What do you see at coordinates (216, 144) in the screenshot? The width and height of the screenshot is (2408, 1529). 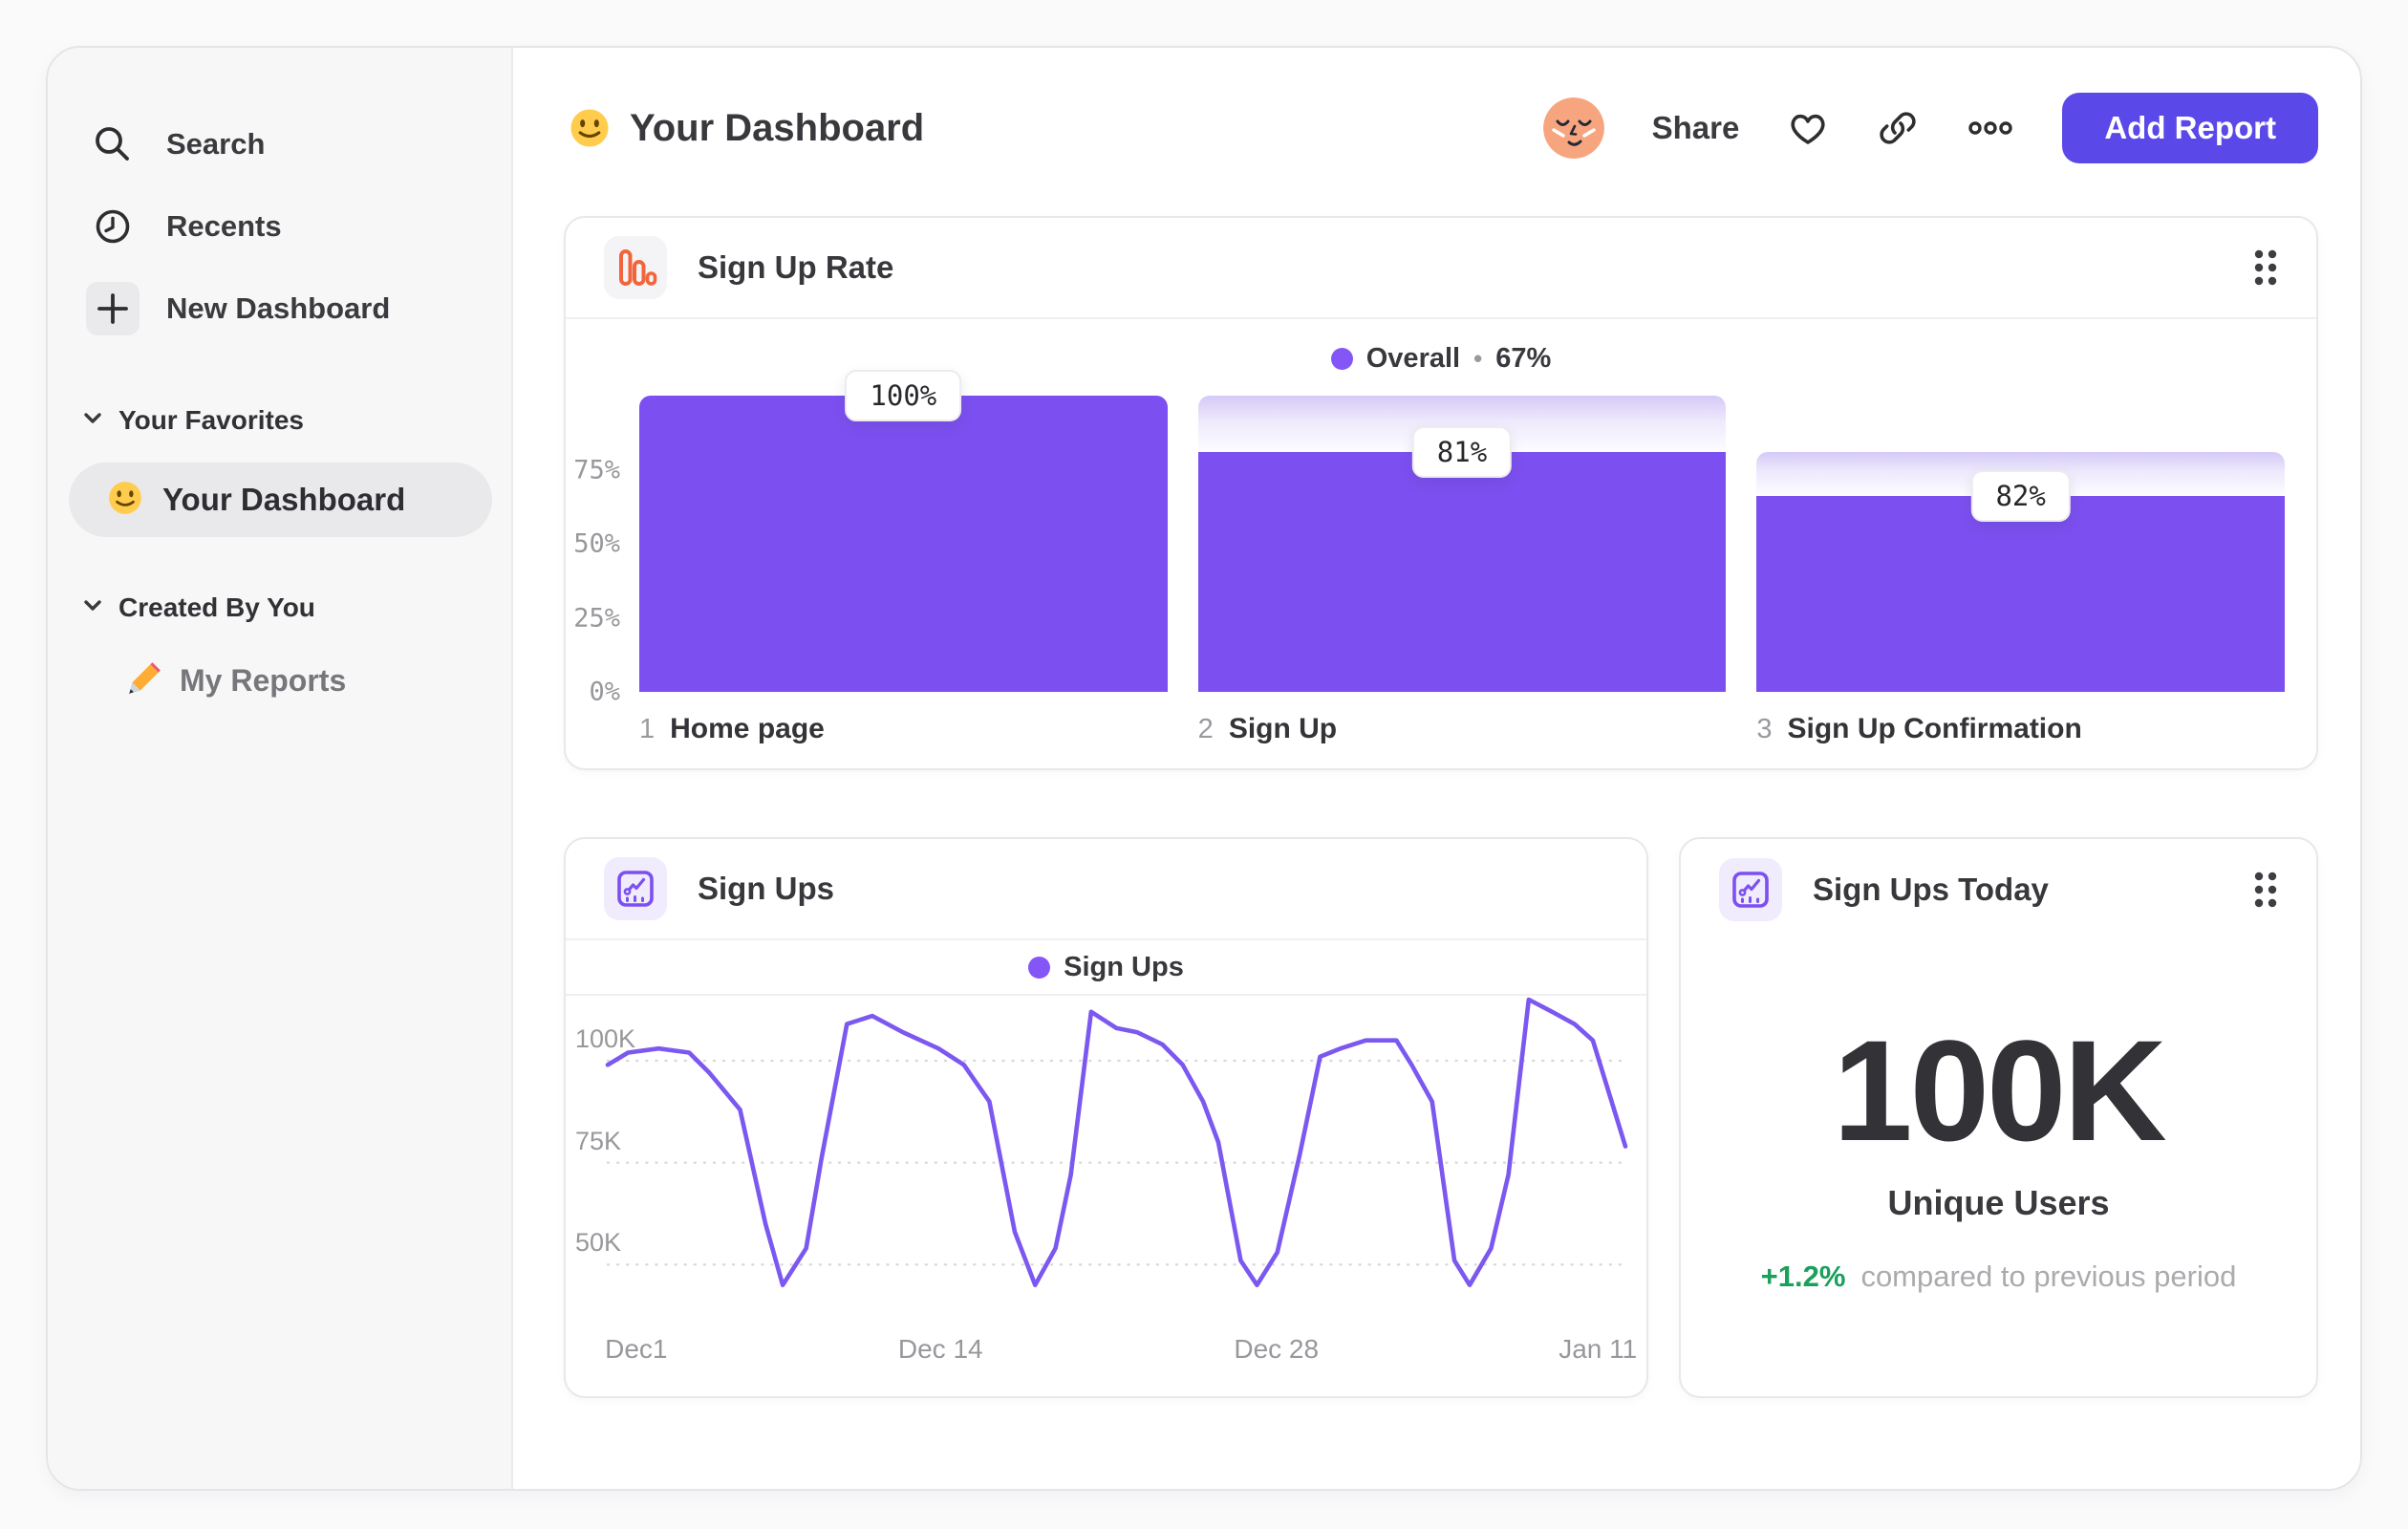 I see `sidebar-item-label: Search` at bounding box center [216, 144].